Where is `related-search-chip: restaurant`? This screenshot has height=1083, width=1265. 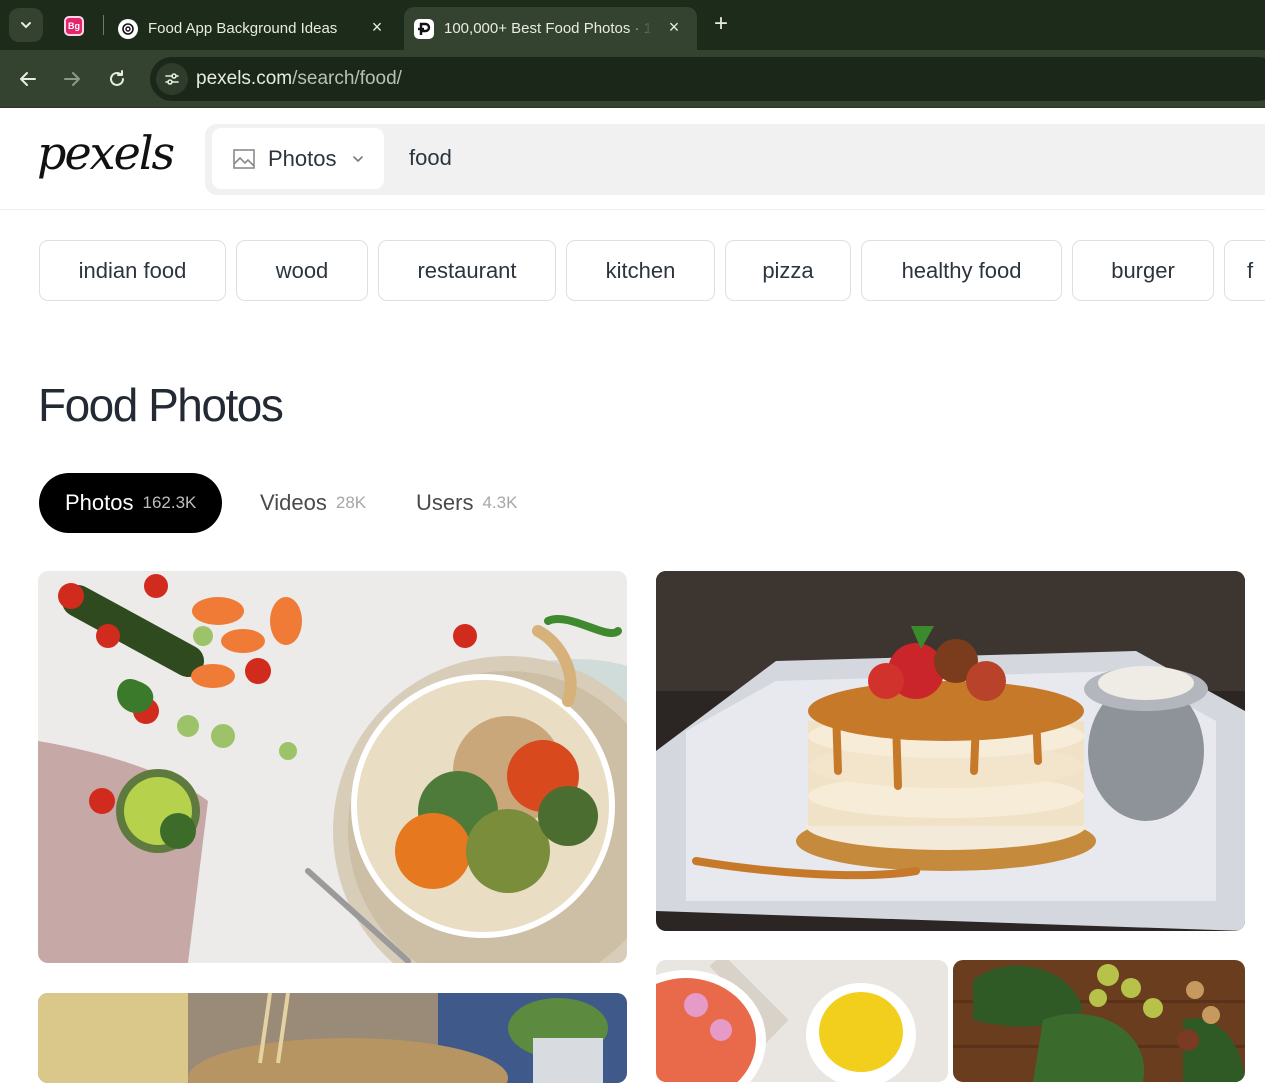 related-search-chip: restaurant is located at coordinates (467, 270).